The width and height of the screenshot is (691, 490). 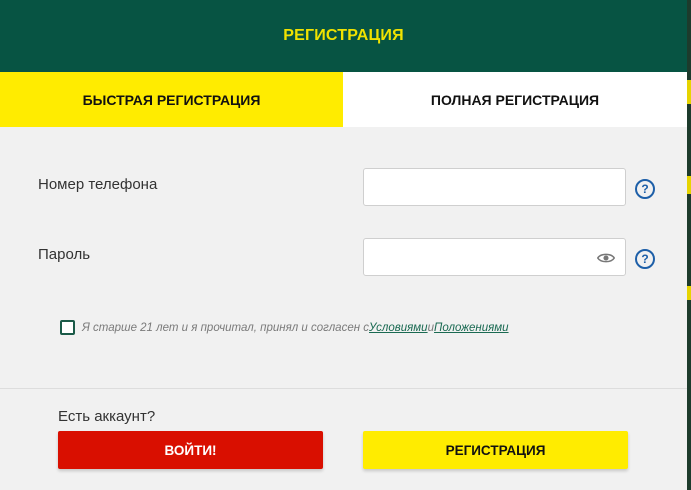 I want to click on password-input, so click(x=474, y=257).